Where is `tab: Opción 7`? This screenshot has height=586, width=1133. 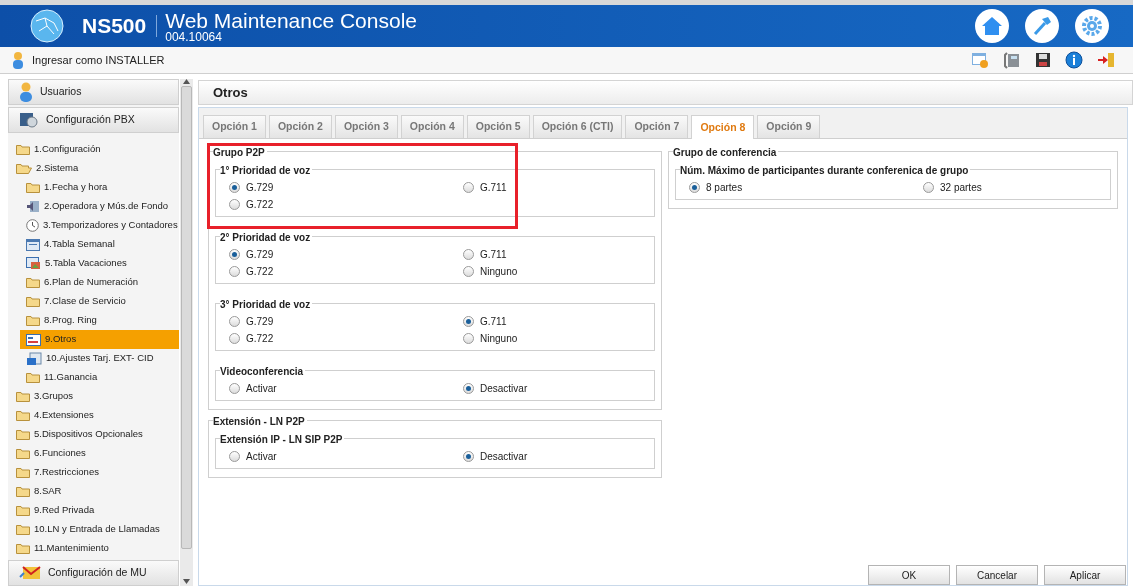
tab: Opción 7 is located at coordinates (657, 126).